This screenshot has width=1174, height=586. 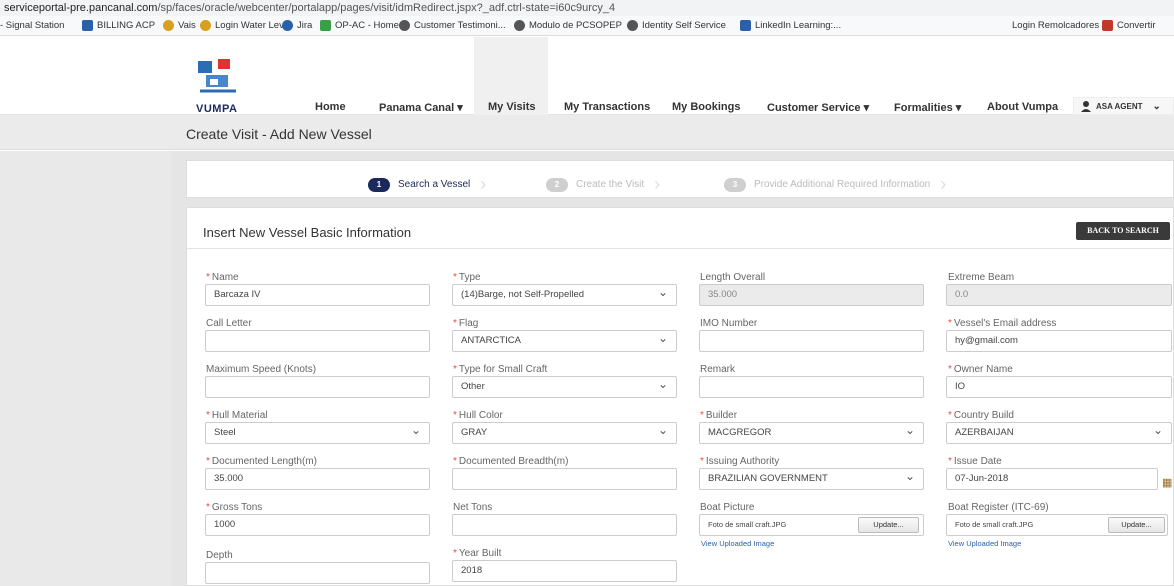 I want to click on page-header-bar, so click(x=587, y=132).